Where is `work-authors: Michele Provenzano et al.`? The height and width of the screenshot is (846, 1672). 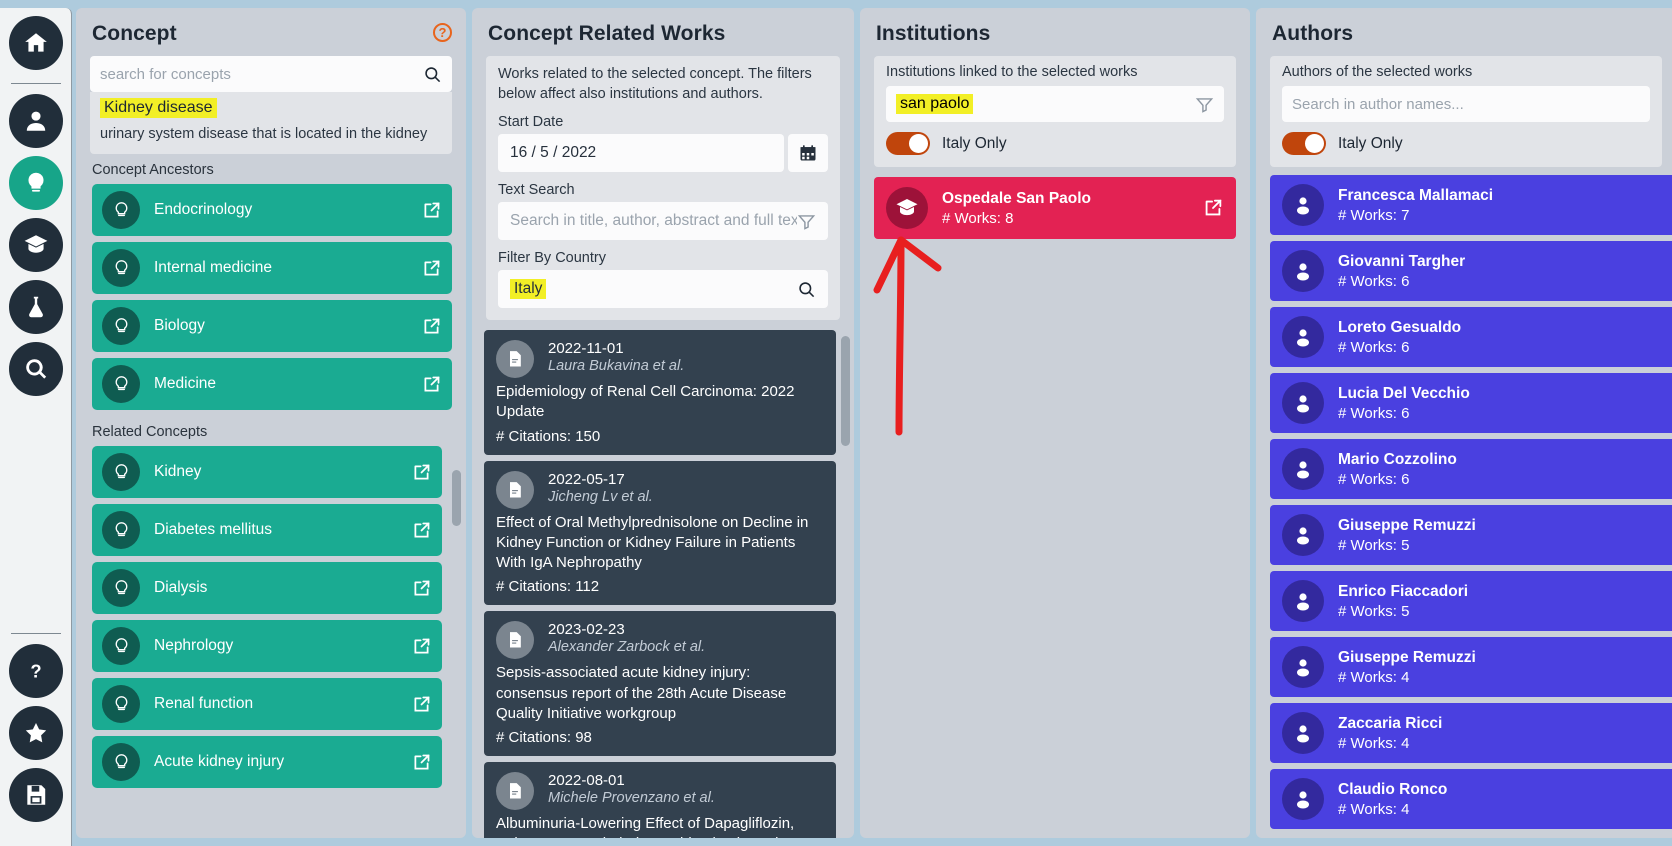
work-authors: Michele Provenzano et al. is located at coordinates (631, 798).